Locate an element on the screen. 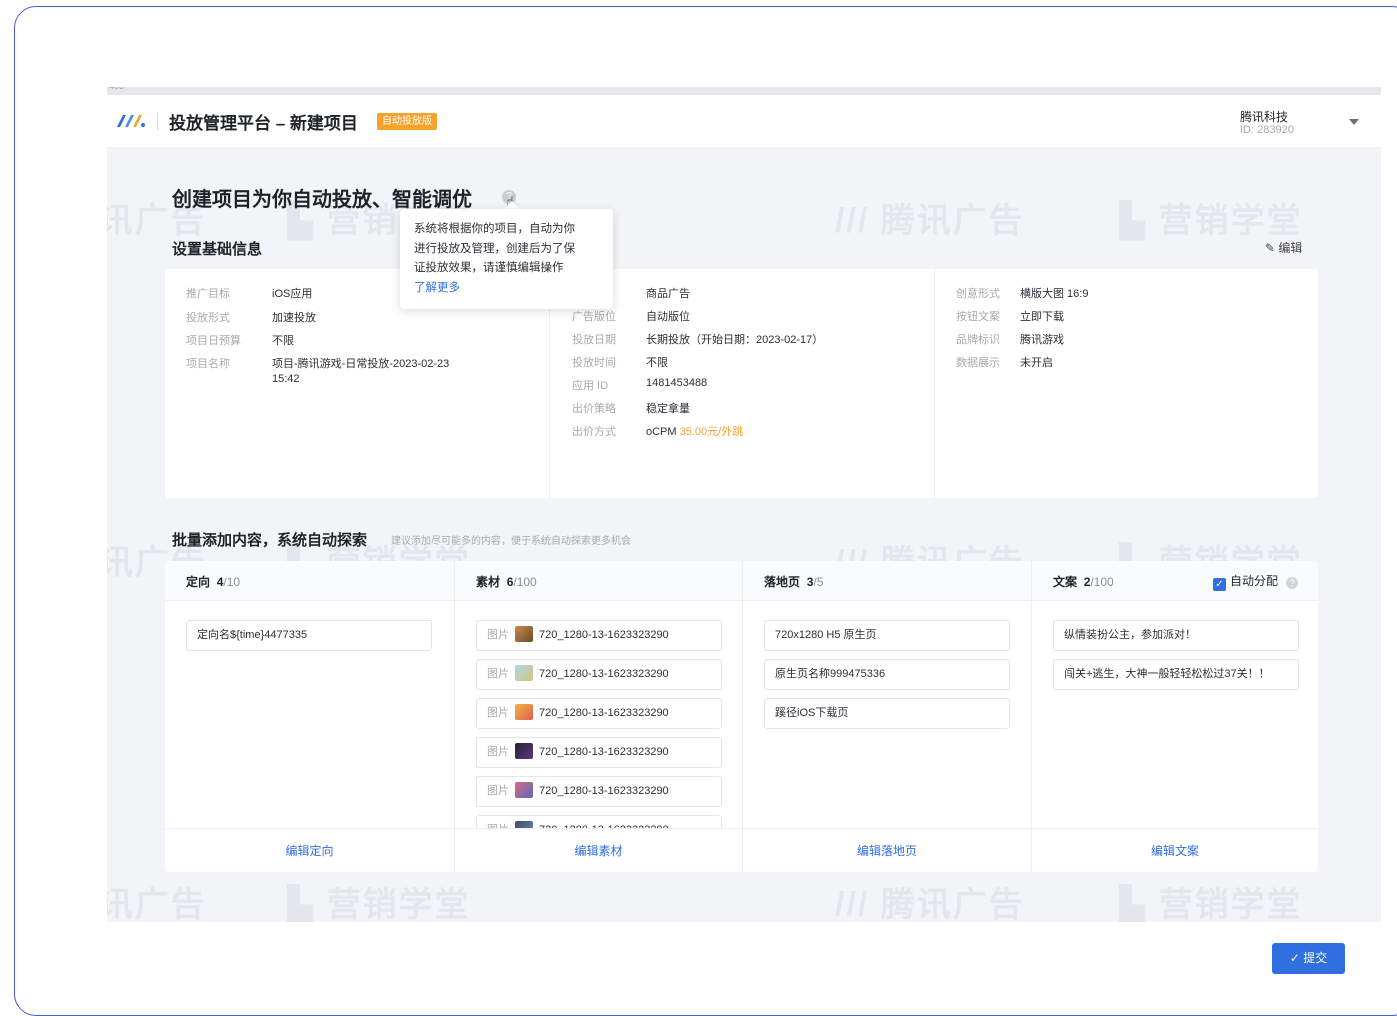  mode-badge: 自动投放版 is located at coordinates (407, 121).